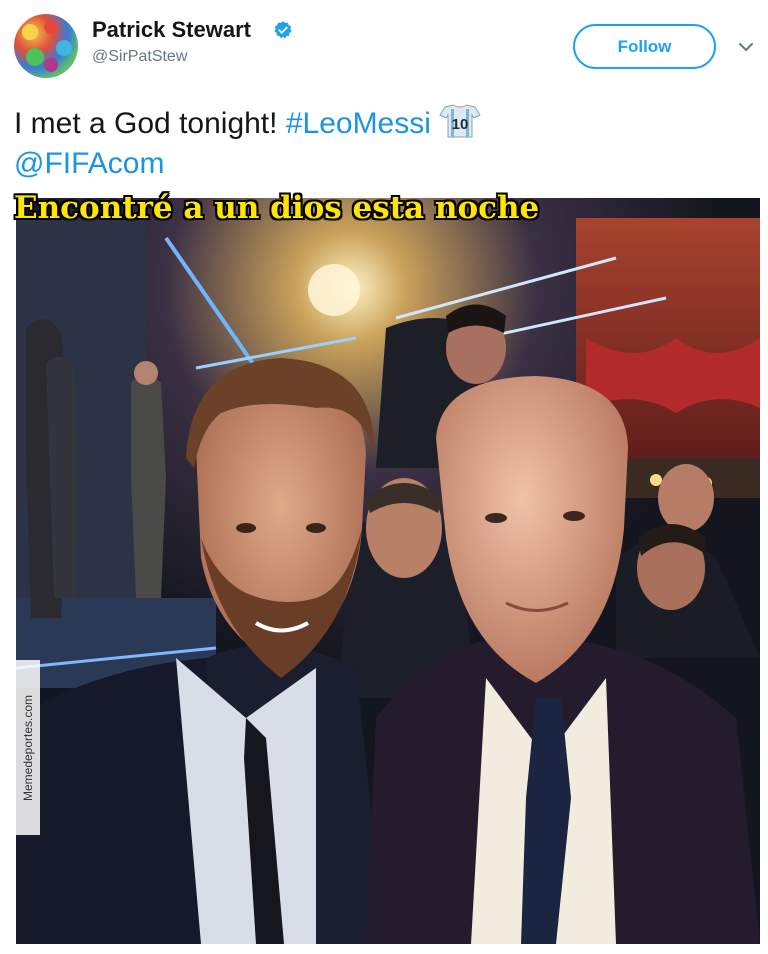 The width and height of the screenshot is (768, 954). I want to click on mention-link: @FIFAcom, so click(89, 163).